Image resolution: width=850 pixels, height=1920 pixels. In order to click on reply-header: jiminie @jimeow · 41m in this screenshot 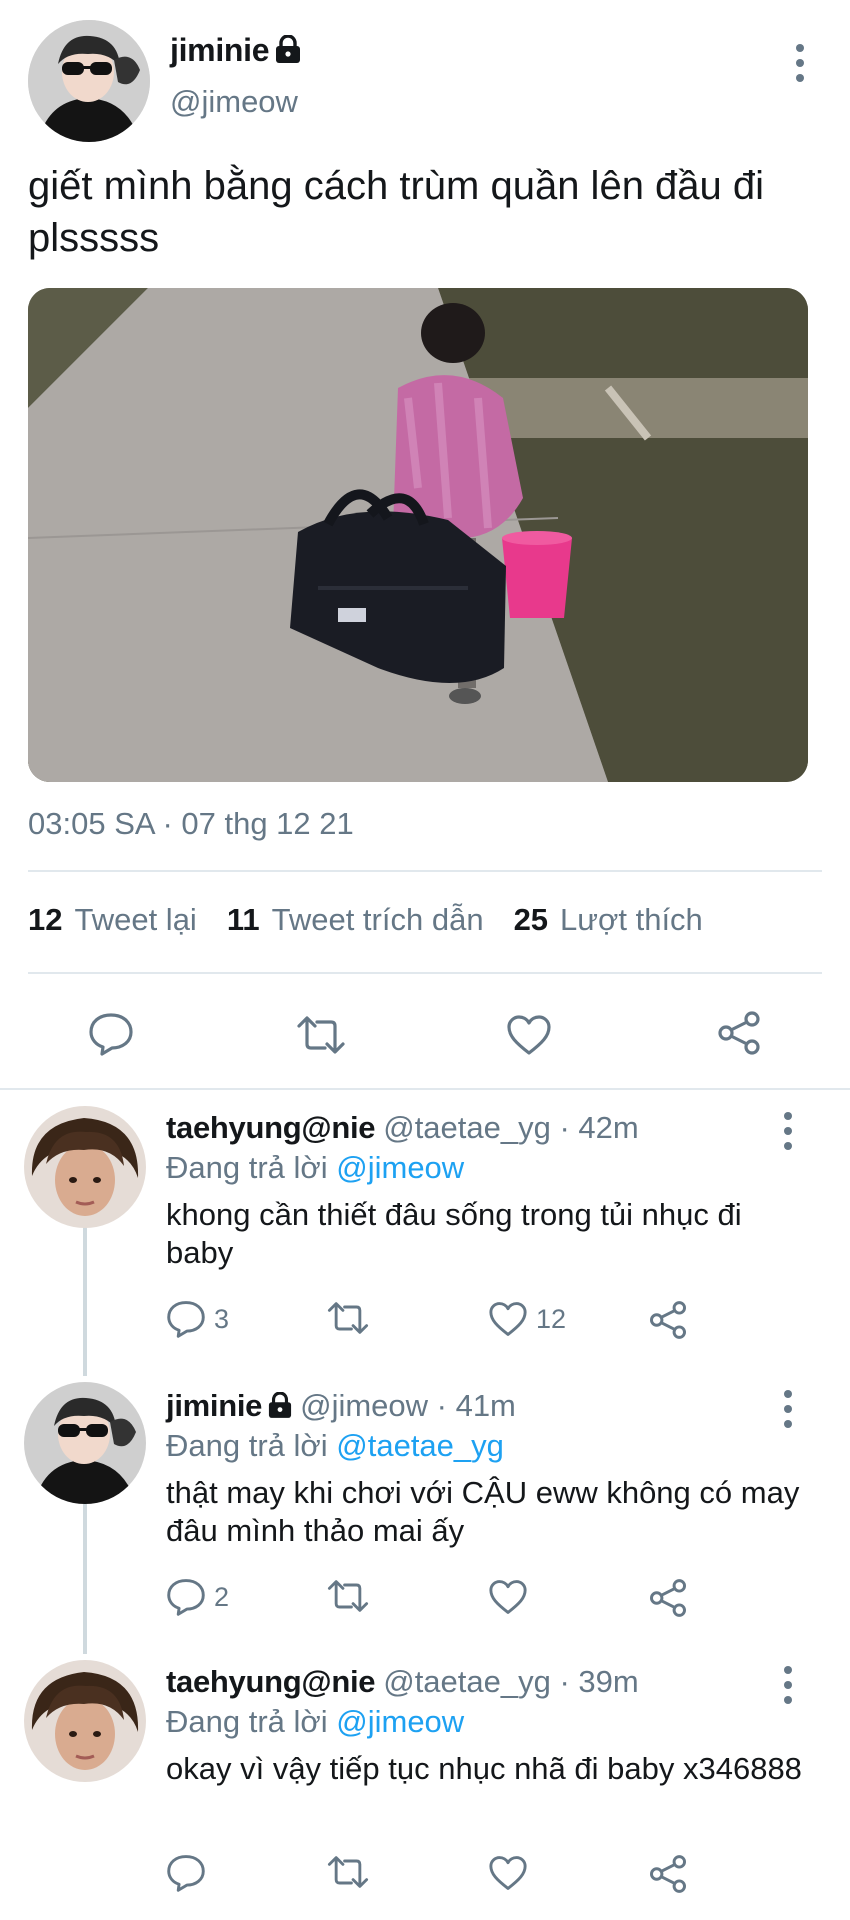, I will do `click(341, 1407)`.